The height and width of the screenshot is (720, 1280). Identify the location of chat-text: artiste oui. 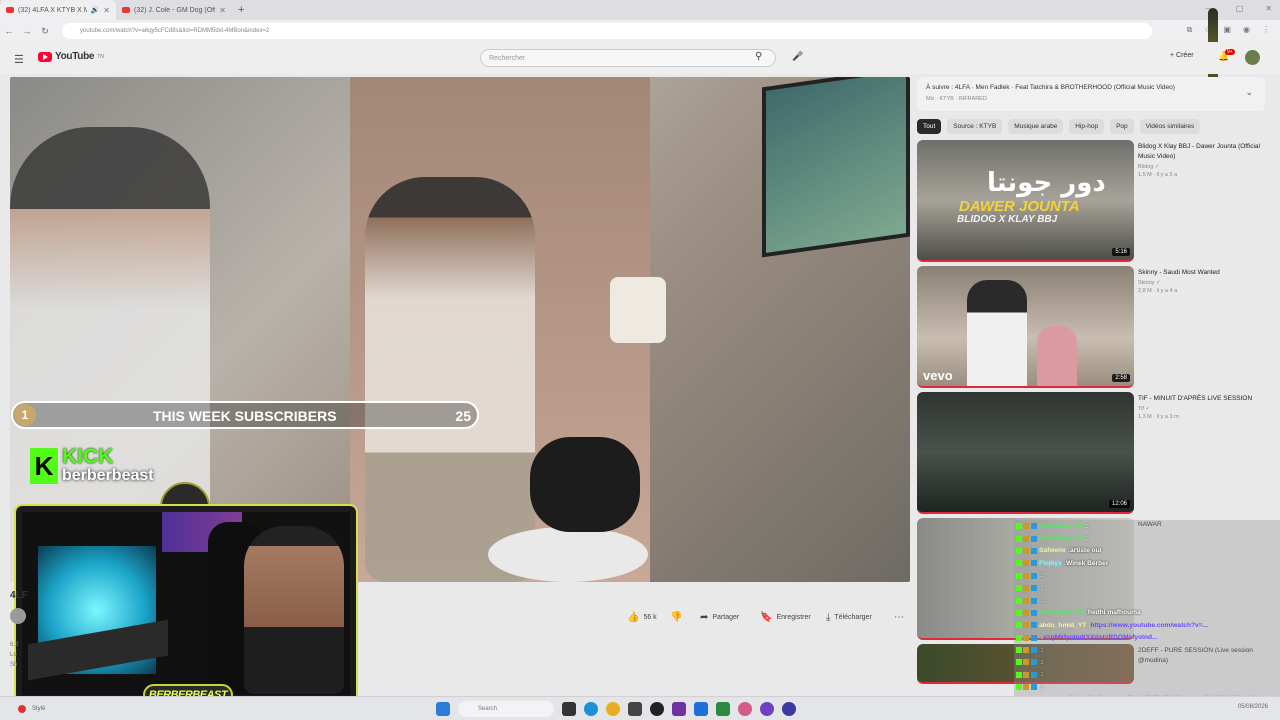
(1085, 551).